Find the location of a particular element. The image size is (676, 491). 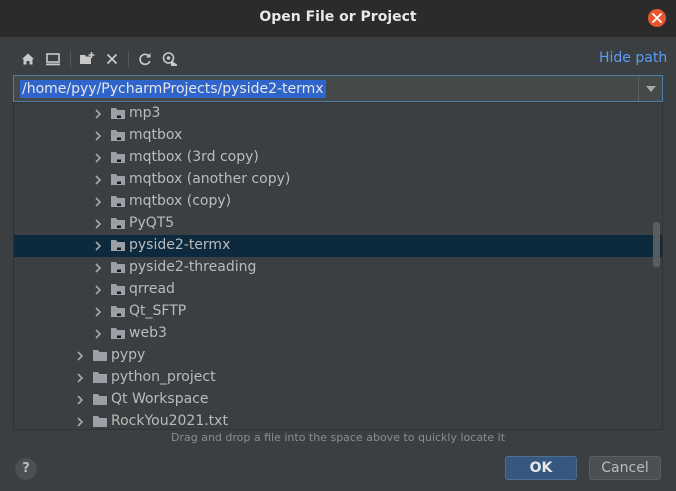

tree-row: pyside2-threading is located at coordinates (338, 268).